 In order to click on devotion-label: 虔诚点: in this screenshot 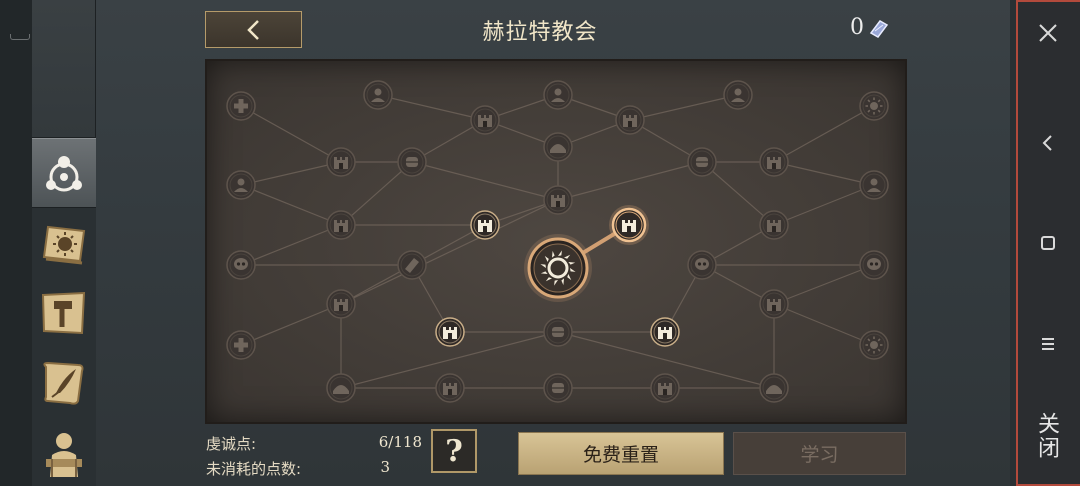, I will do `click(231, 444)`.